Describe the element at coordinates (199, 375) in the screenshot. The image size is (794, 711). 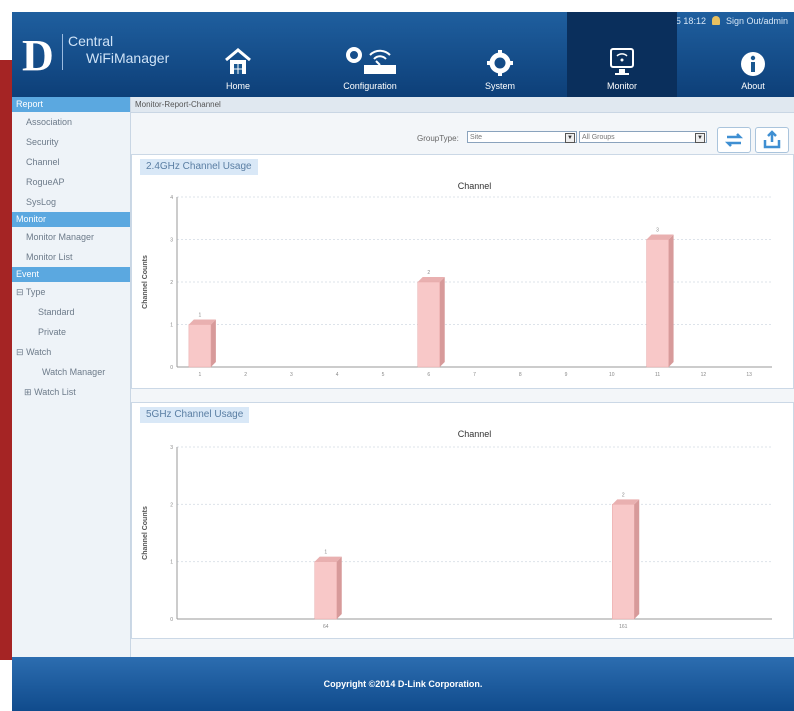
I see `x-tick-label: 1` at that location.